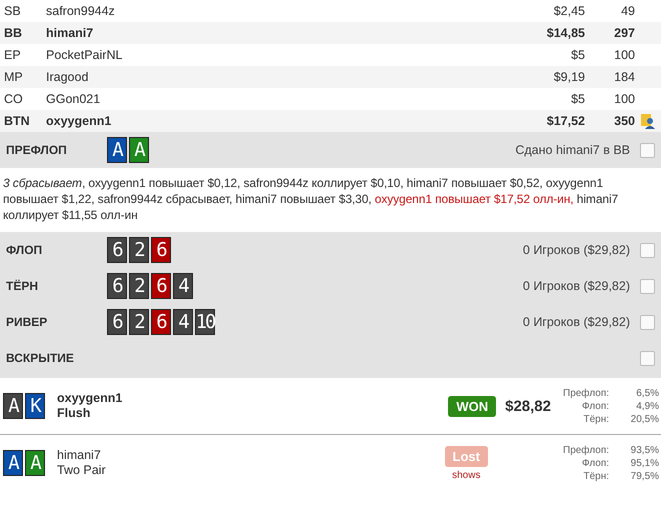 The width and height of the screenshot is (661, 514). I want to click on position-label: MP, so click(14, 77).